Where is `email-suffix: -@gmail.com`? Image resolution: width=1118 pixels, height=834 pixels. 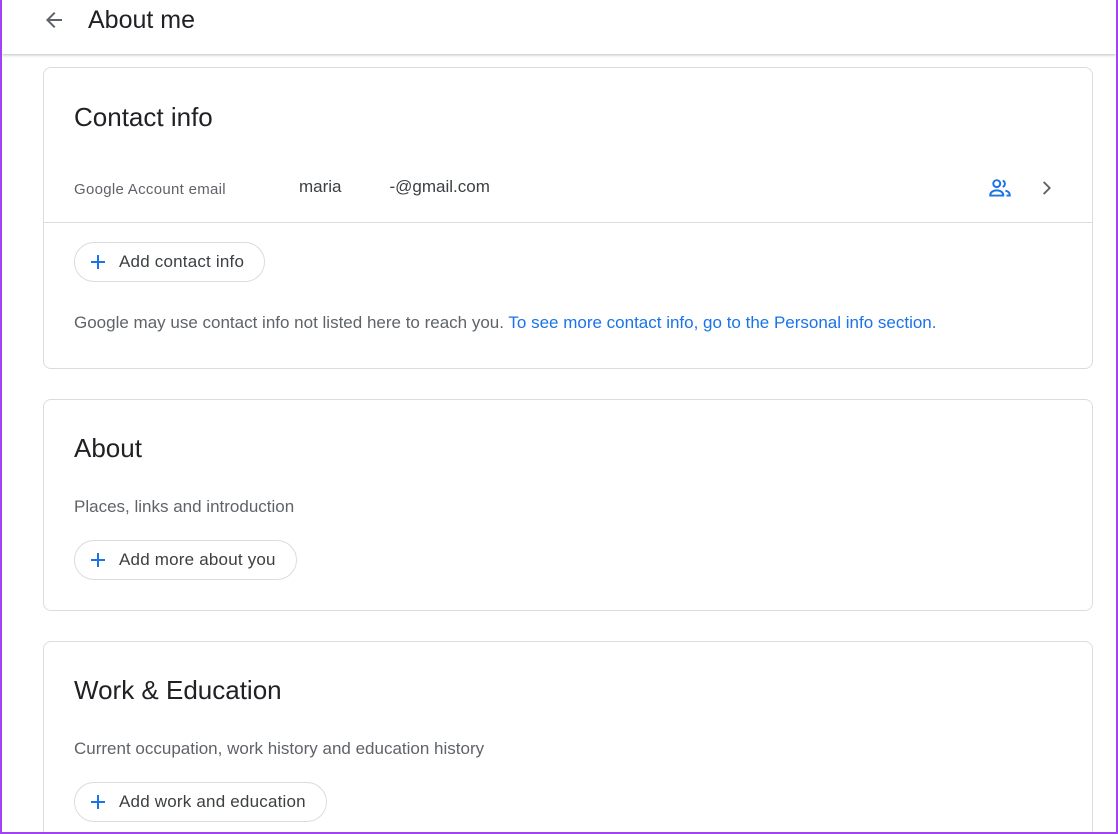 email-suffix: -@gmail.com is located at coordinates (439, 186).